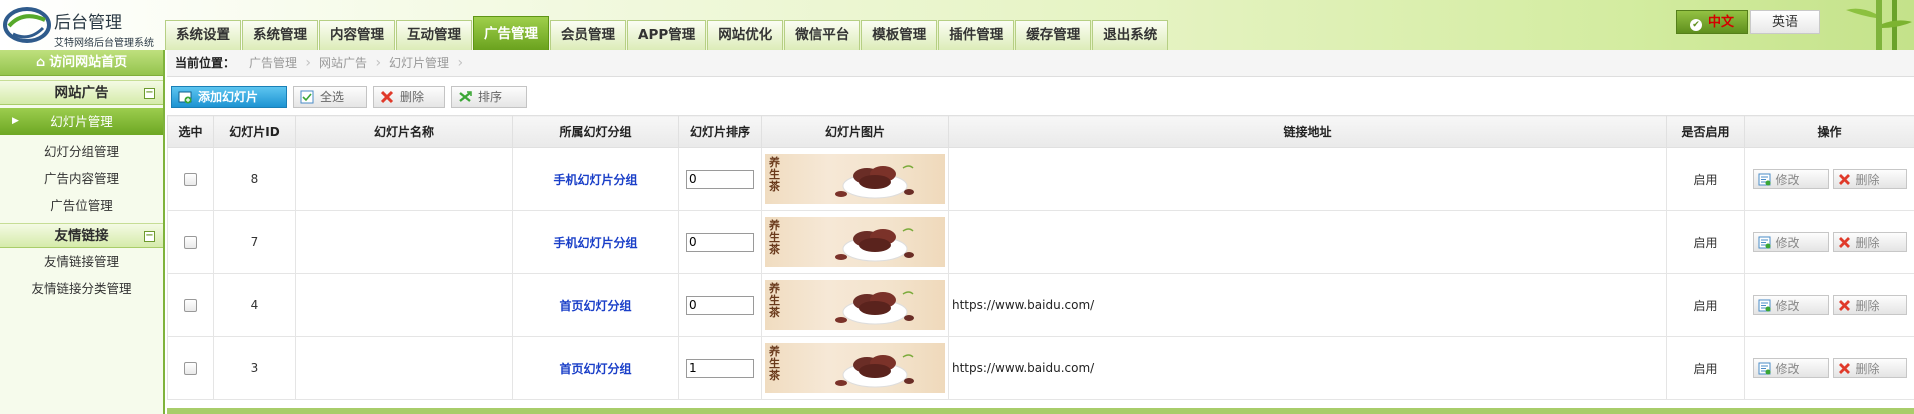 This screenshot has width=1914, height=414. I want to click on sidebar-item-friend-links: 友情链接管理, so click(81, 261).